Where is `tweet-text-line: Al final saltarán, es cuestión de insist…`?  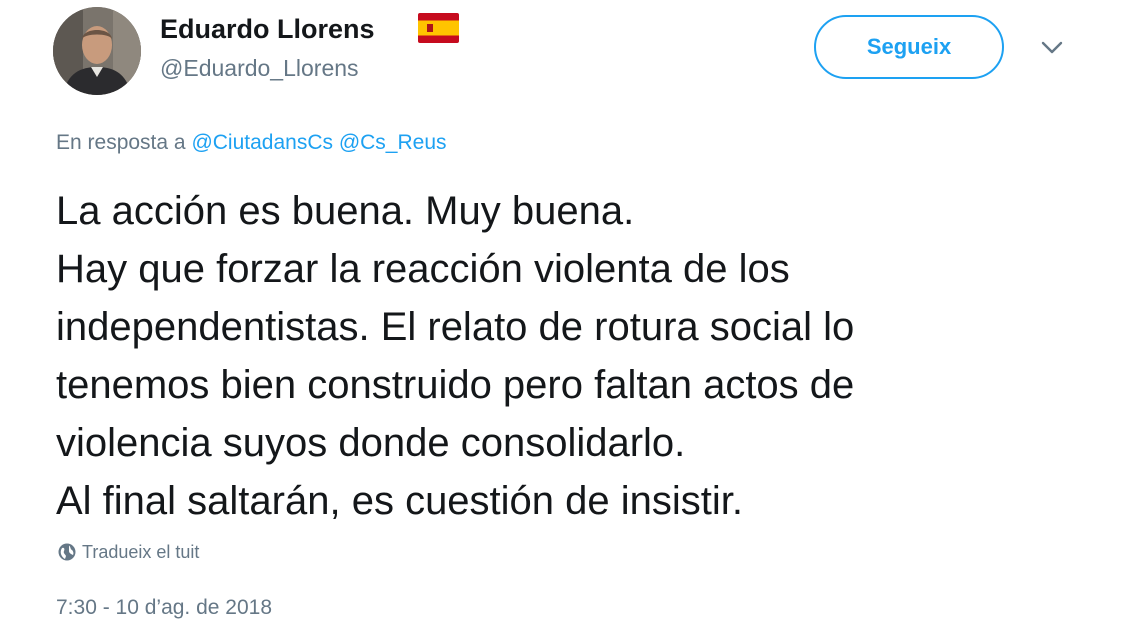
tweet-text-line: Al final saltarán, es cuestión de insist… is located at coordinates (400, 501).